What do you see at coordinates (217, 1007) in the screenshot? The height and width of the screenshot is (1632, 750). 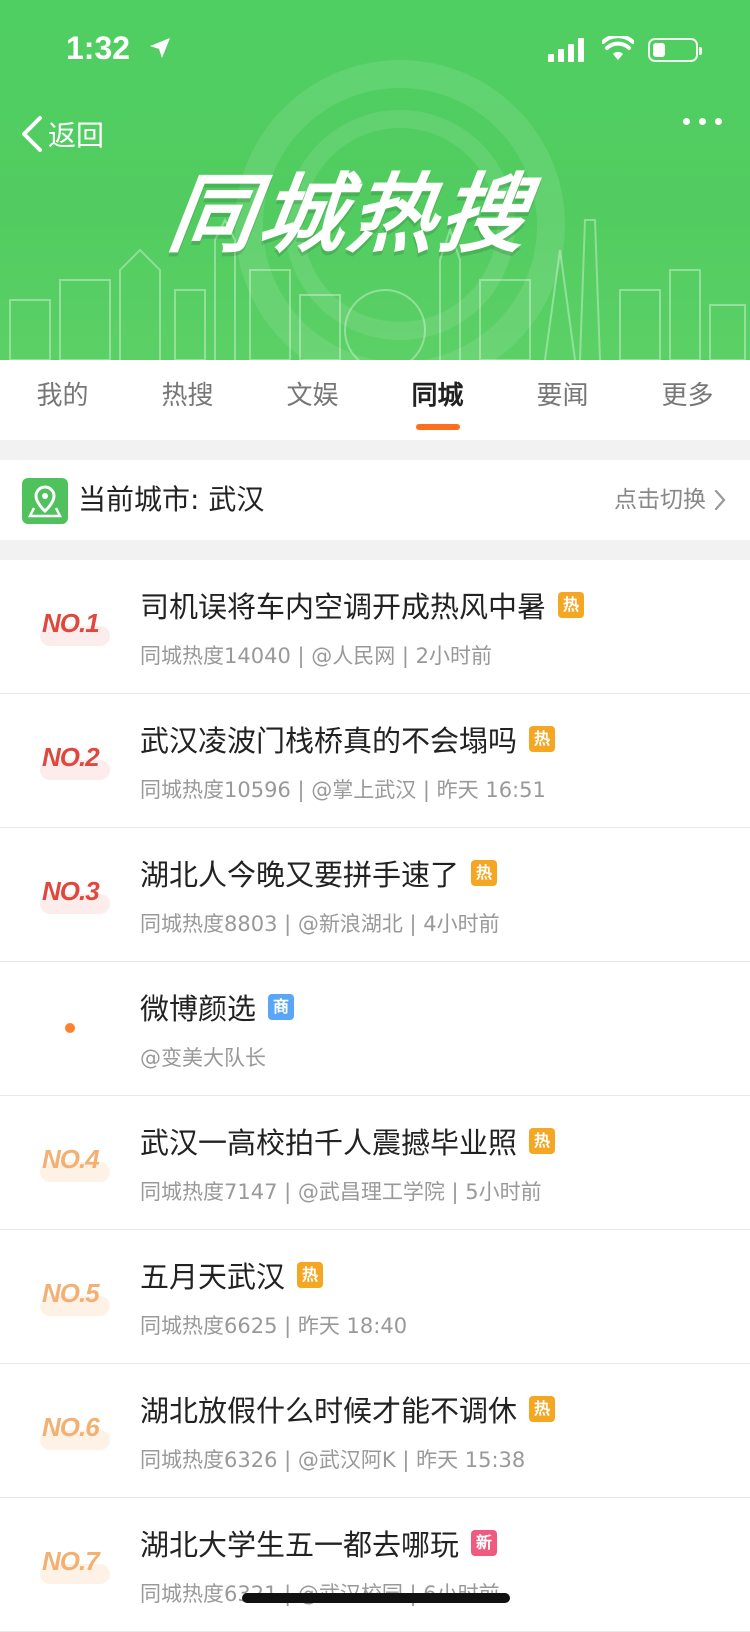 I see `item-title: 微博颜选商` at bounding box center [217, 1007].